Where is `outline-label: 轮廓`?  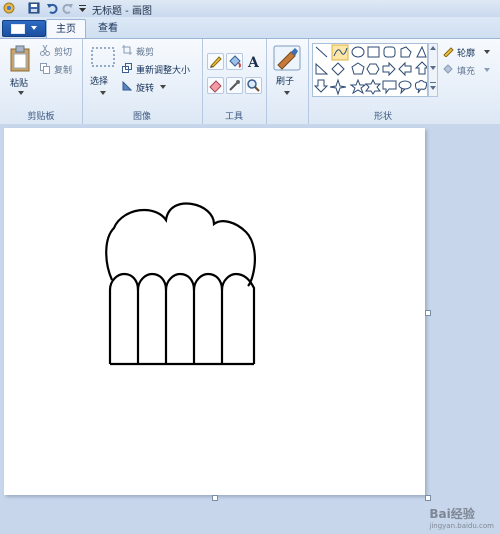 outline-label: 轮廓 is located at coordinates (466, 54).